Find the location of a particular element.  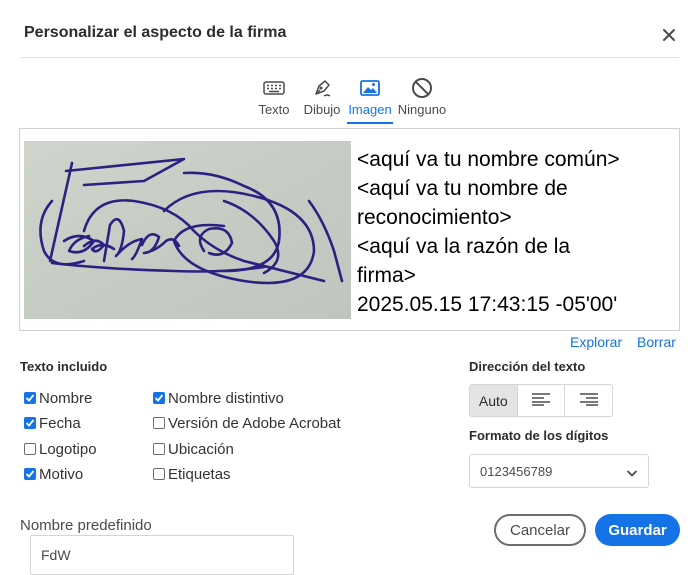

checkbox-ubicacion: Ubicación is located at coordinates (193, 449).